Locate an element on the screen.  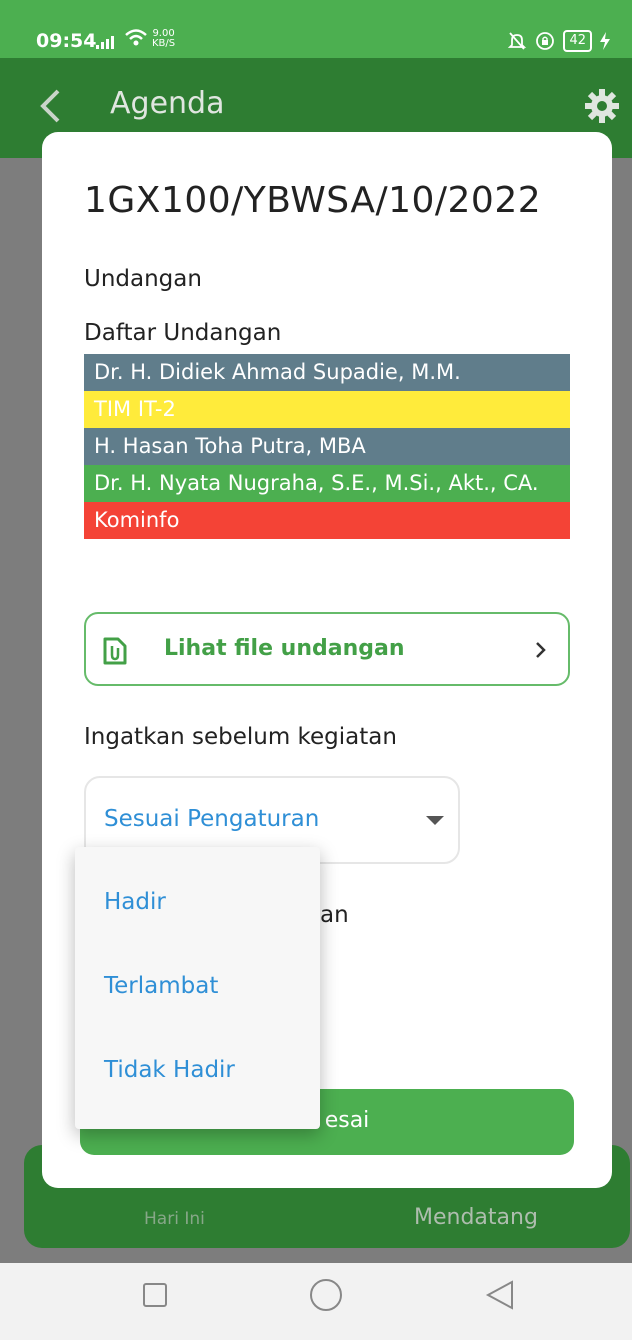
battery-icon: 42 is located at coordinates (577, 41).